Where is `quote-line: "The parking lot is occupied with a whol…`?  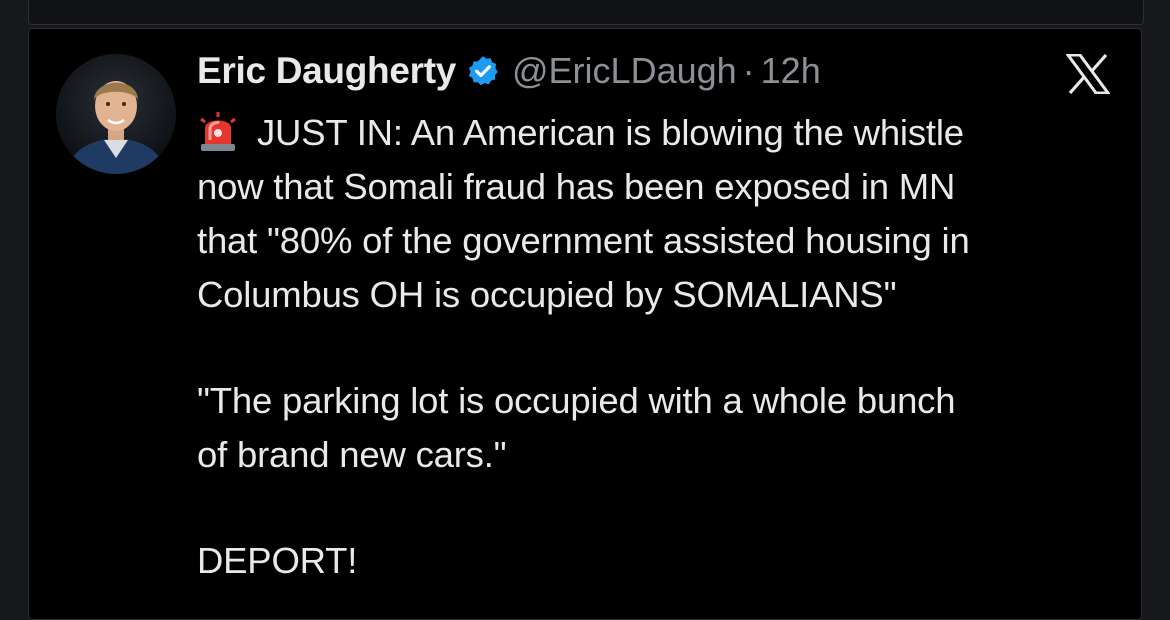
quote-line: "The parking lot is occupied with a whol… is located at coordinates (576, 400).